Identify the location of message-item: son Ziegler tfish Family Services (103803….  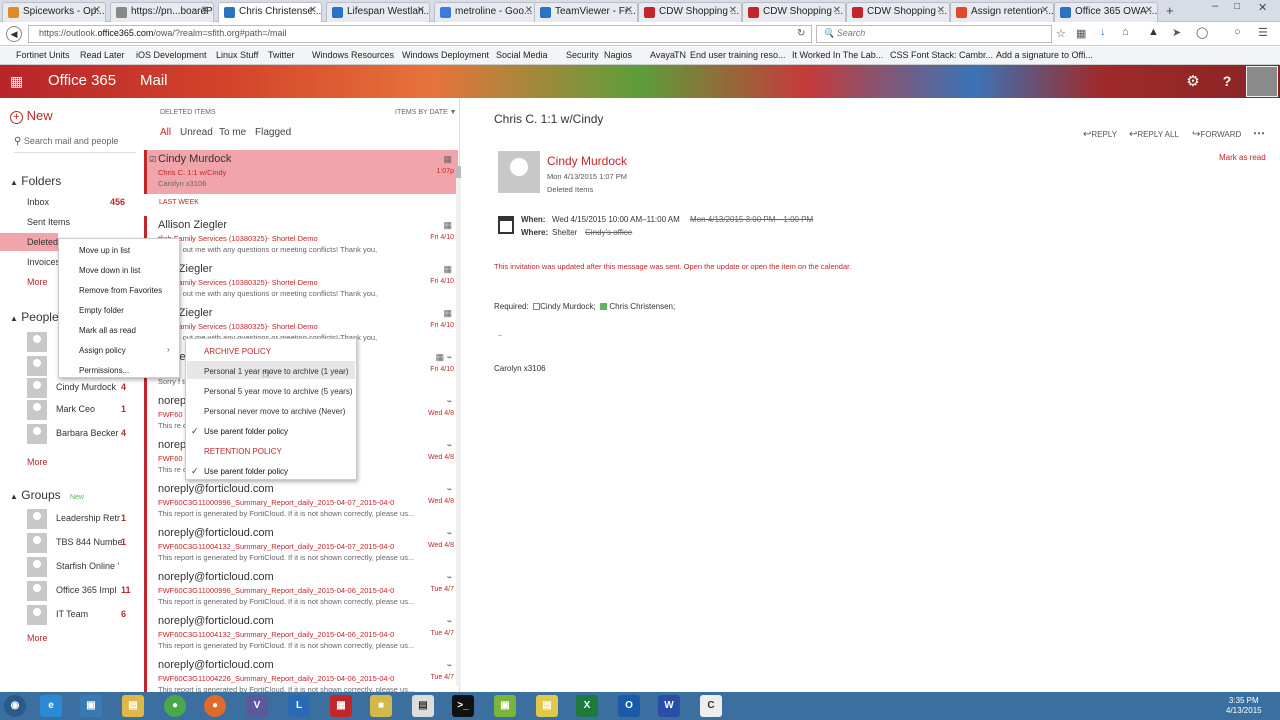
(301, 282).